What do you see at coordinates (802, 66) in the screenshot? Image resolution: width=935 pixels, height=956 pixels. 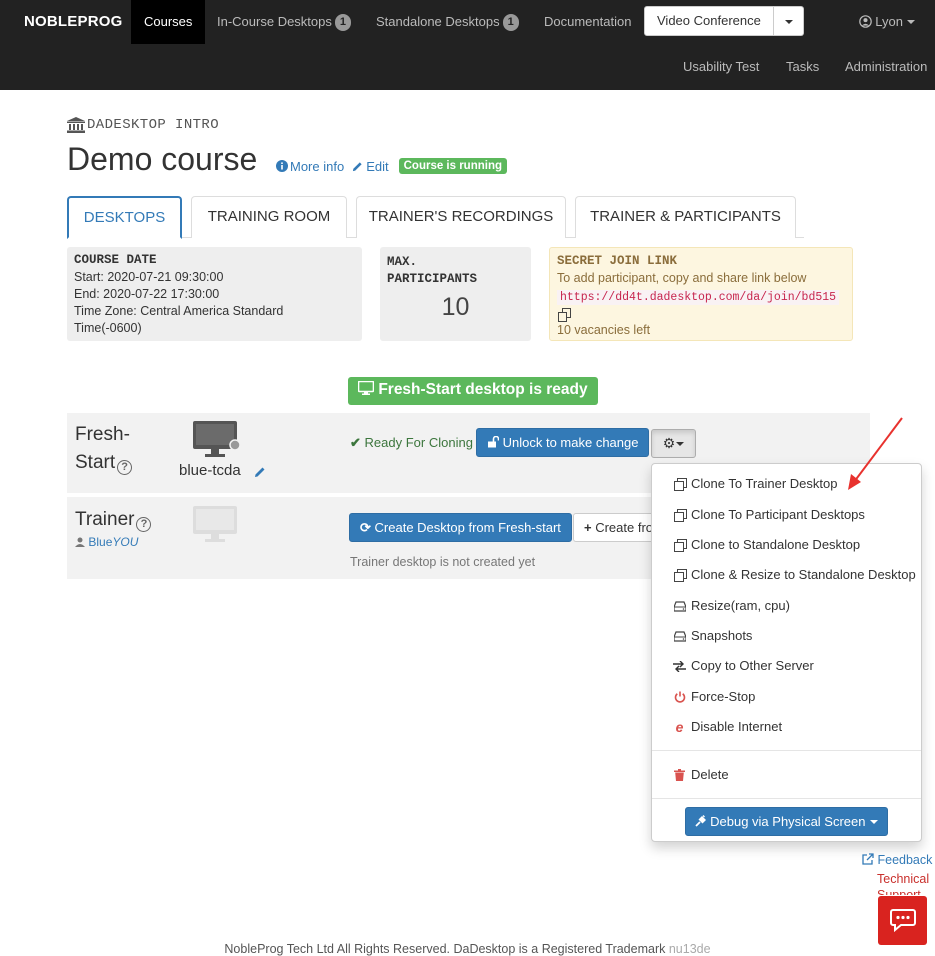 I see `nav-tasks: Tasks` at bounding box center [802, 66].